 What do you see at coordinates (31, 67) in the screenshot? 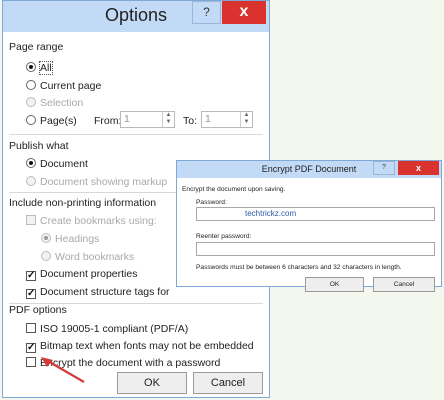
I see `radio-all-indicator` at bounding box center [31, 67].